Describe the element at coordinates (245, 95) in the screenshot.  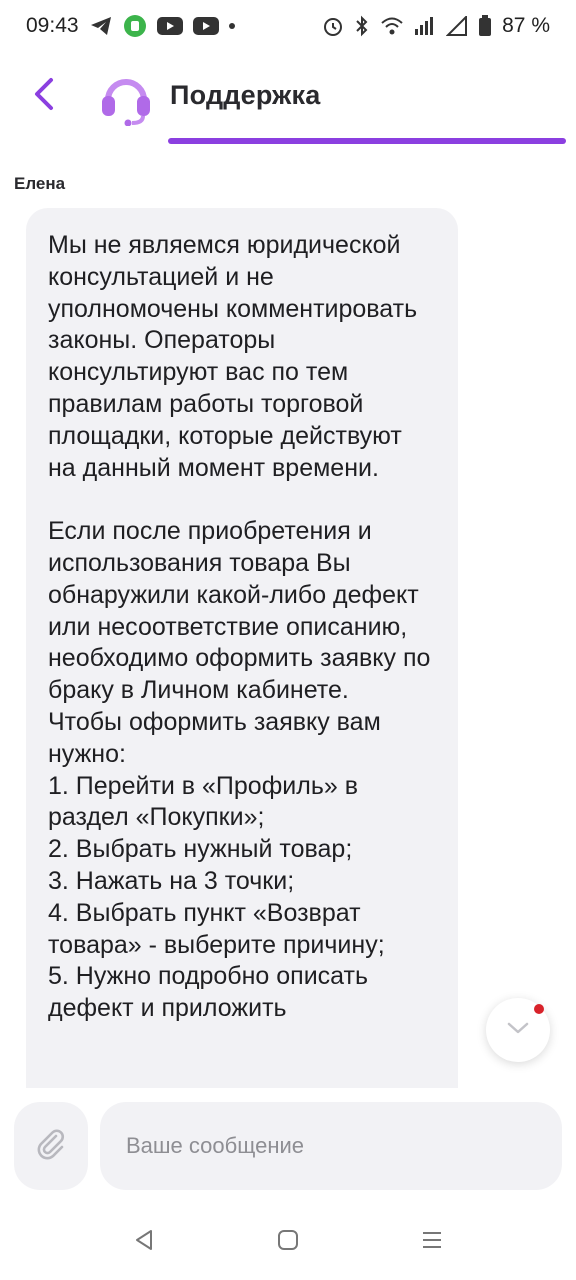
I see `page-title: Поддержка` at that location.